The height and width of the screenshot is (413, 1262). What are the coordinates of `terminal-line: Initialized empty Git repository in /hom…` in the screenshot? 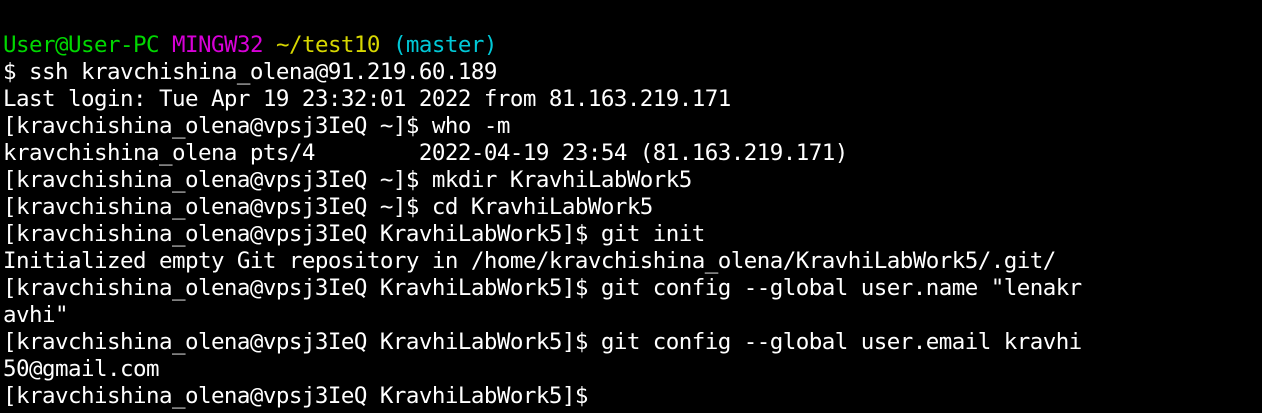 It's located at (529, 261).